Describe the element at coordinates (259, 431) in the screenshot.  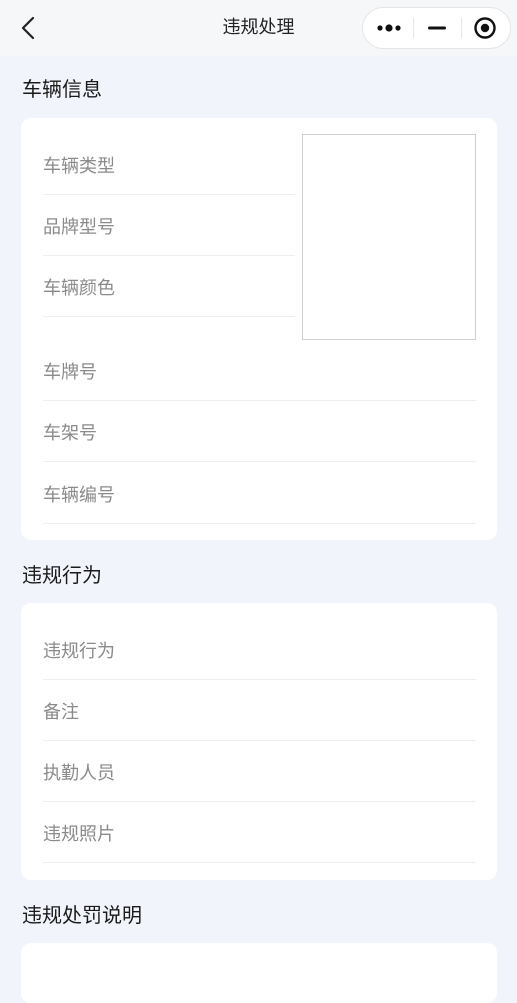
I see `row-frame-number: 车架号` at that location.